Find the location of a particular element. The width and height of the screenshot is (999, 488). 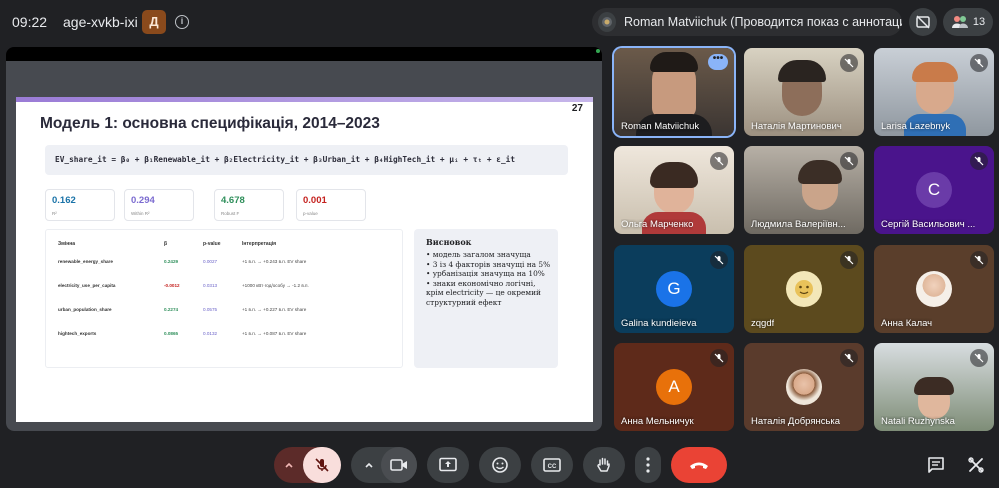

stat-value: 0.162 is located at coordinates (64, 200).